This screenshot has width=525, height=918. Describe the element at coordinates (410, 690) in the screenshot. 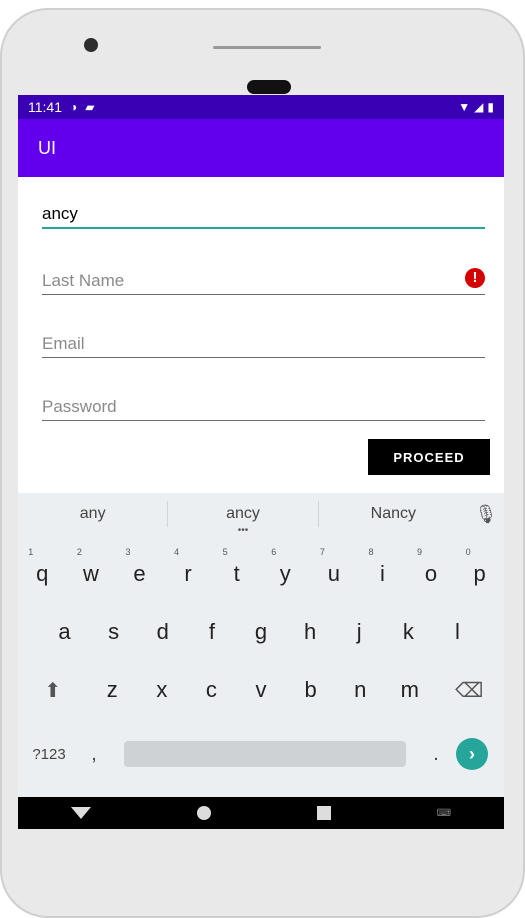

I see `key-m: m` at that location.